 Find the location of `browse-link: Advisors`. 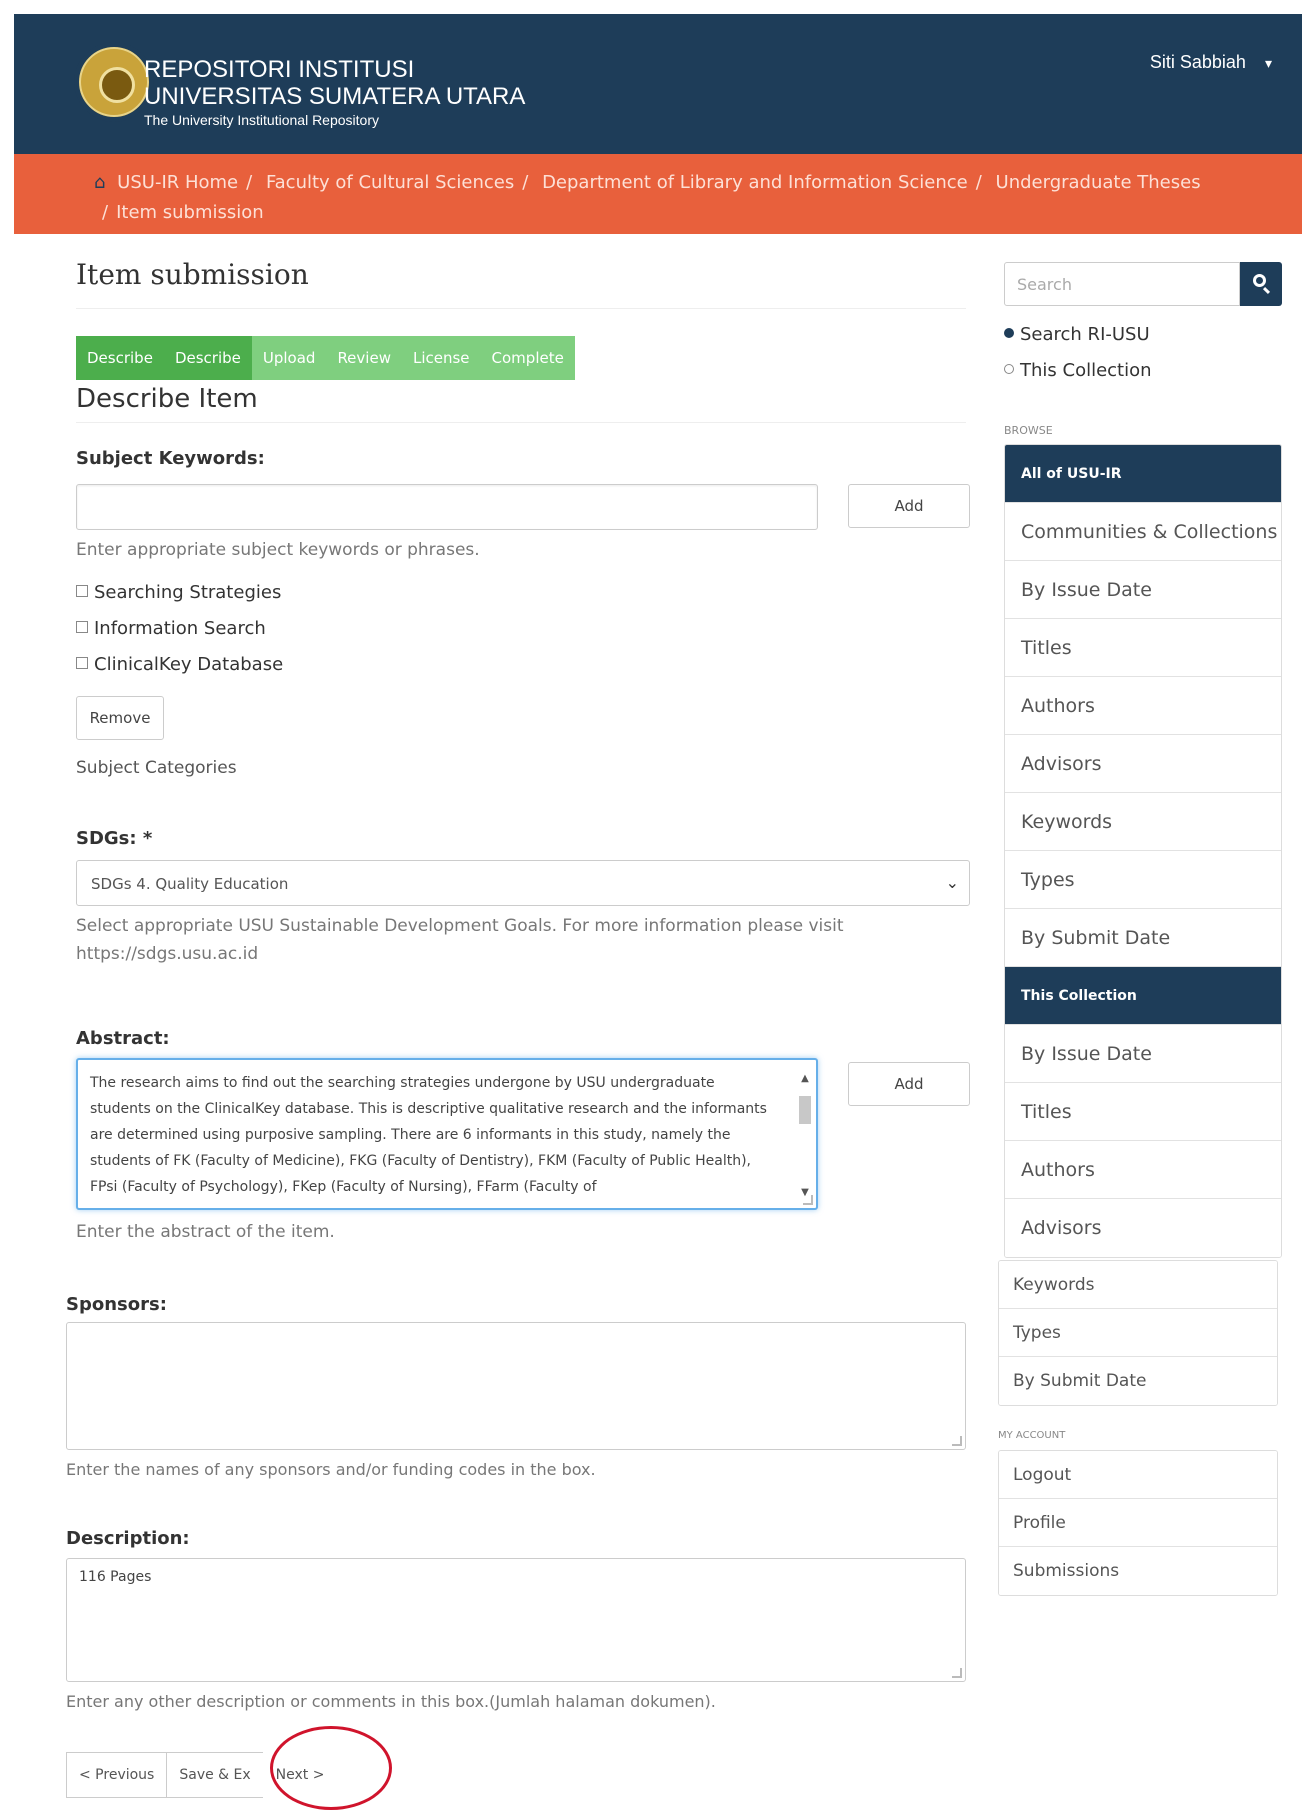

browse-link: Advisors is located at coordinates (1143, 764).